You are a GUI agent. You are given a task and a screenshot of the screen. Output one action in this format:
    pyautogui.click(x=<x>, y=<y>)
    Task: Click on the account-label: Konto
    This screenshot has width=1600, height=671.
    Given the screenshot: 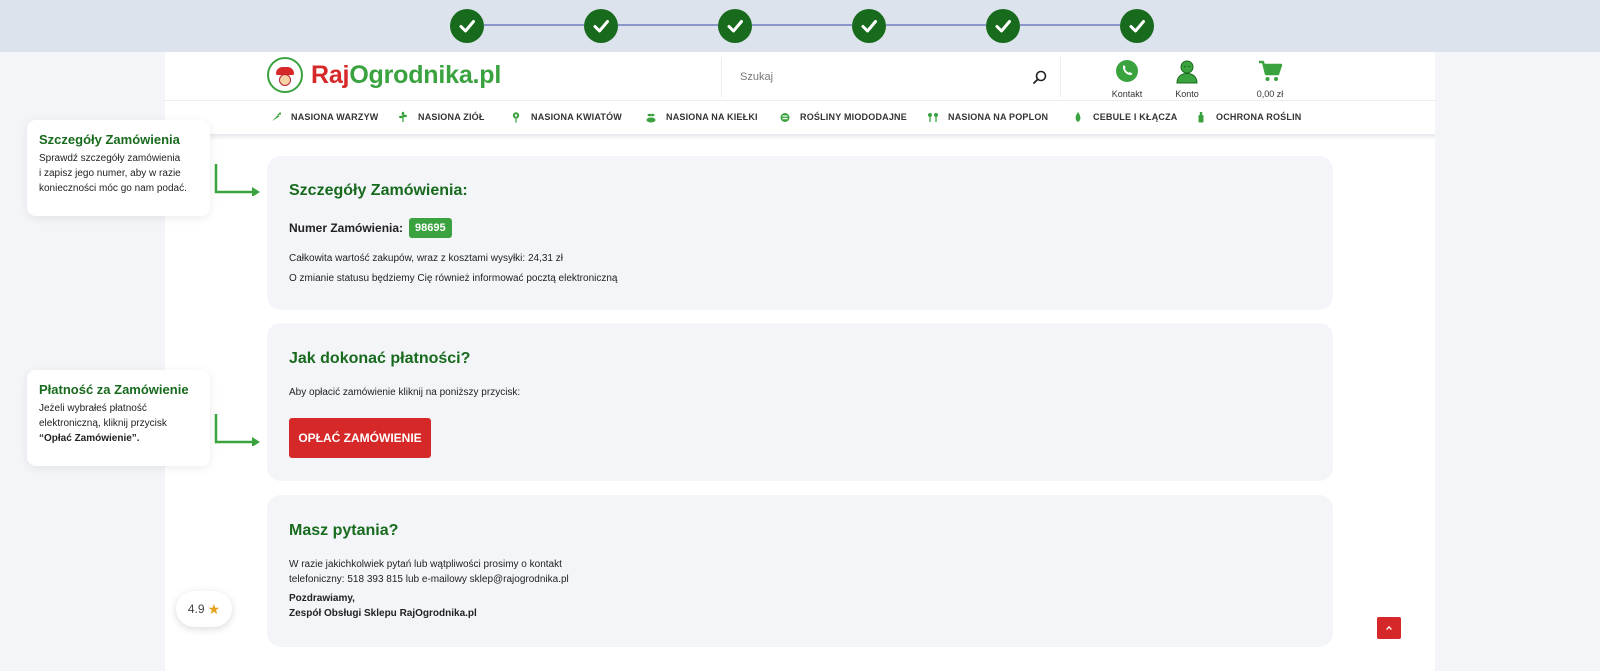 What is the action you would take?
    pyautogui.click(x=1187, y=94)
    